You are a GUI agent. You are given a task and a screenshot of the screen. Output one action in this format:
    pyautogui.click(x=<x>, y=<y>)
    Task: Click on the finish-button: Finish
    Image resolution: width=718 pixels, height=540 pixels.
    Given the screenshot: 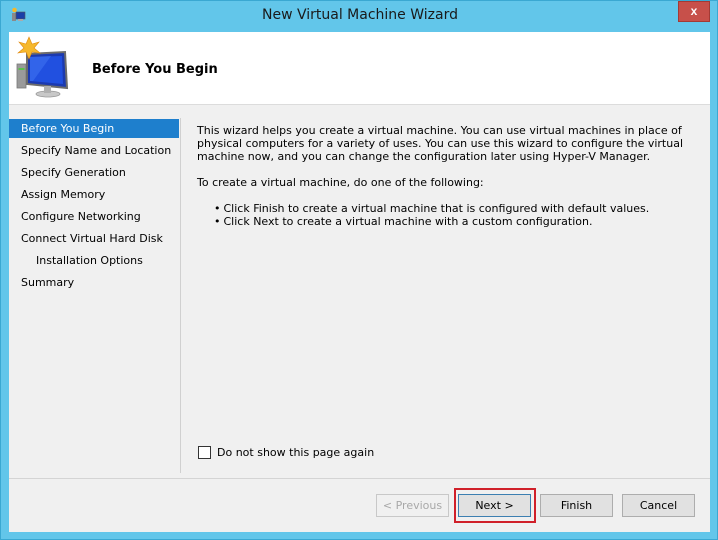 What is the action you would take?
    pyautogui.click(x=576, y=505)
    